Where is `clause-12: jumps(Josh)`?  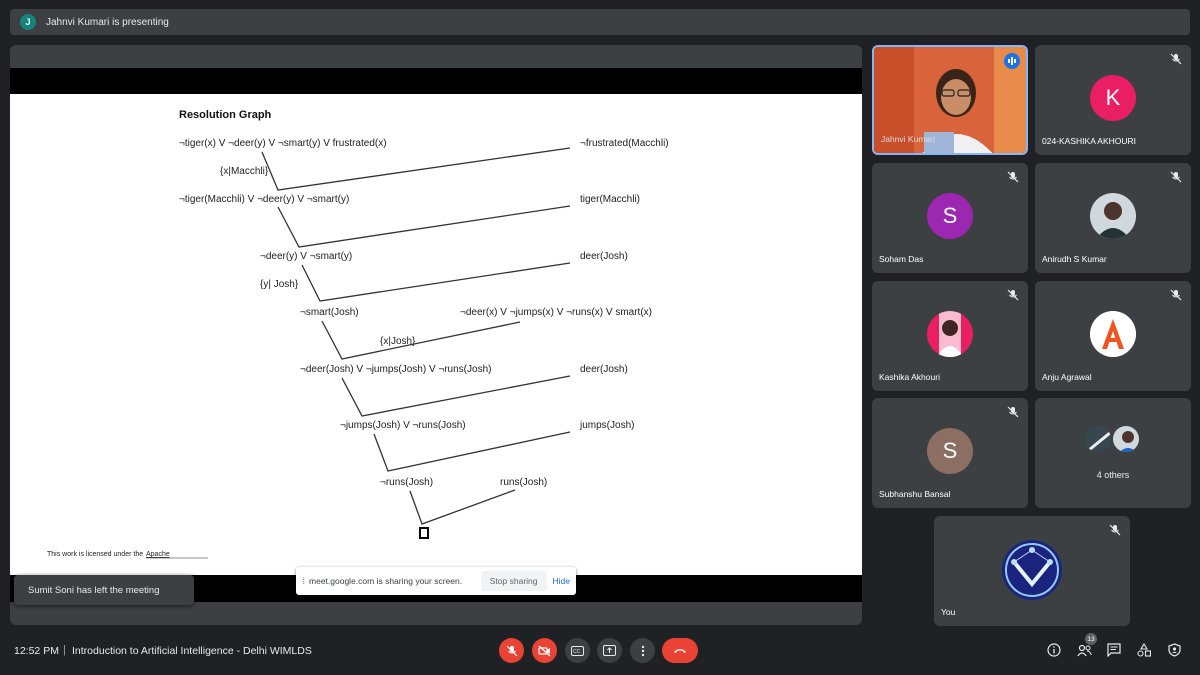 clause-12: jumps(Josh) is located at coordinates (606, 425).